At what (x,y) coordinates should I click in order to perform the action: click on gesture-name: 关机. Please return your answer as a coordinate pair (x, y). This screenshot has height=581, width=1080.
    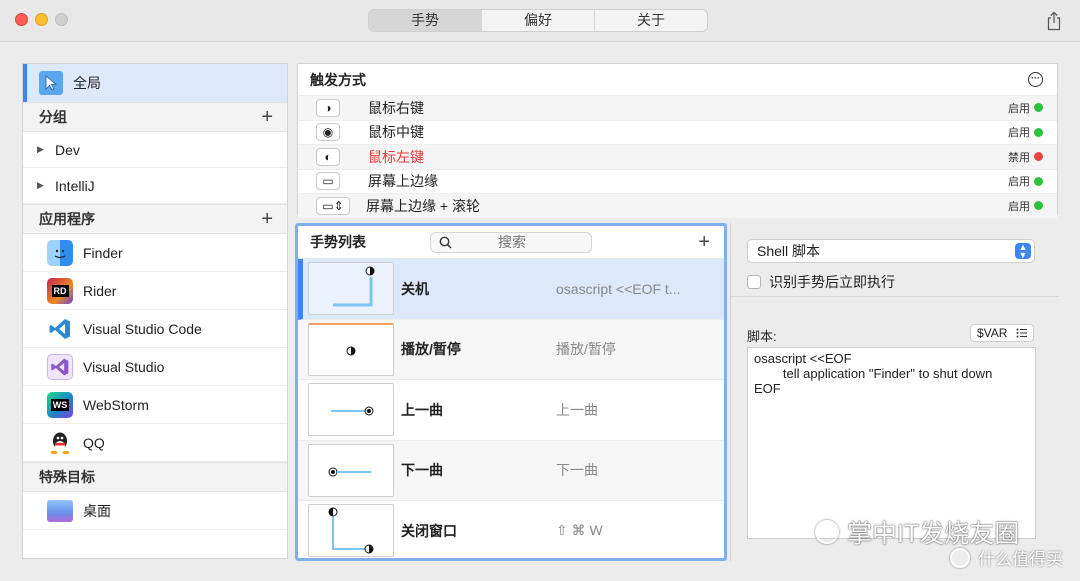
    Looking at the image, I should click on (415, 288).